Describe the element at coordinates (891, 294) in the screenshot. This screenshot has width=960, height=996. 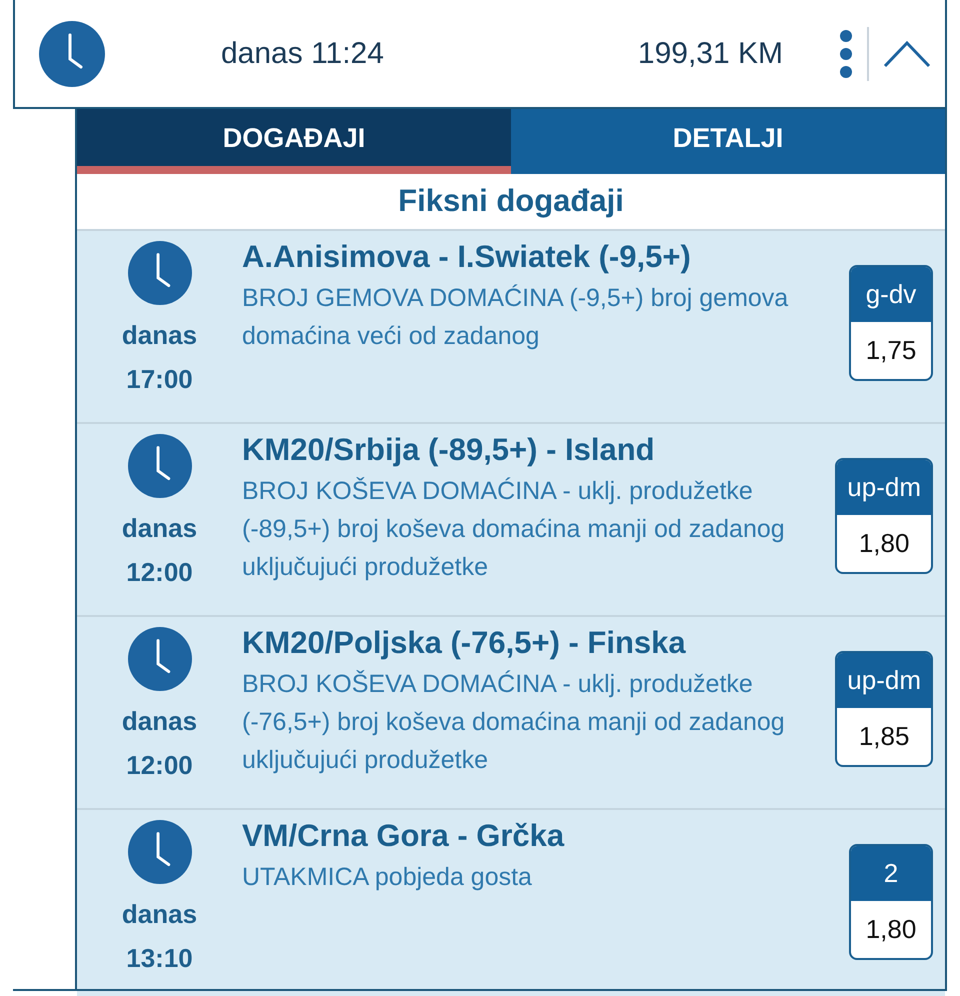
I see `bet-type: g-dv` at that location.